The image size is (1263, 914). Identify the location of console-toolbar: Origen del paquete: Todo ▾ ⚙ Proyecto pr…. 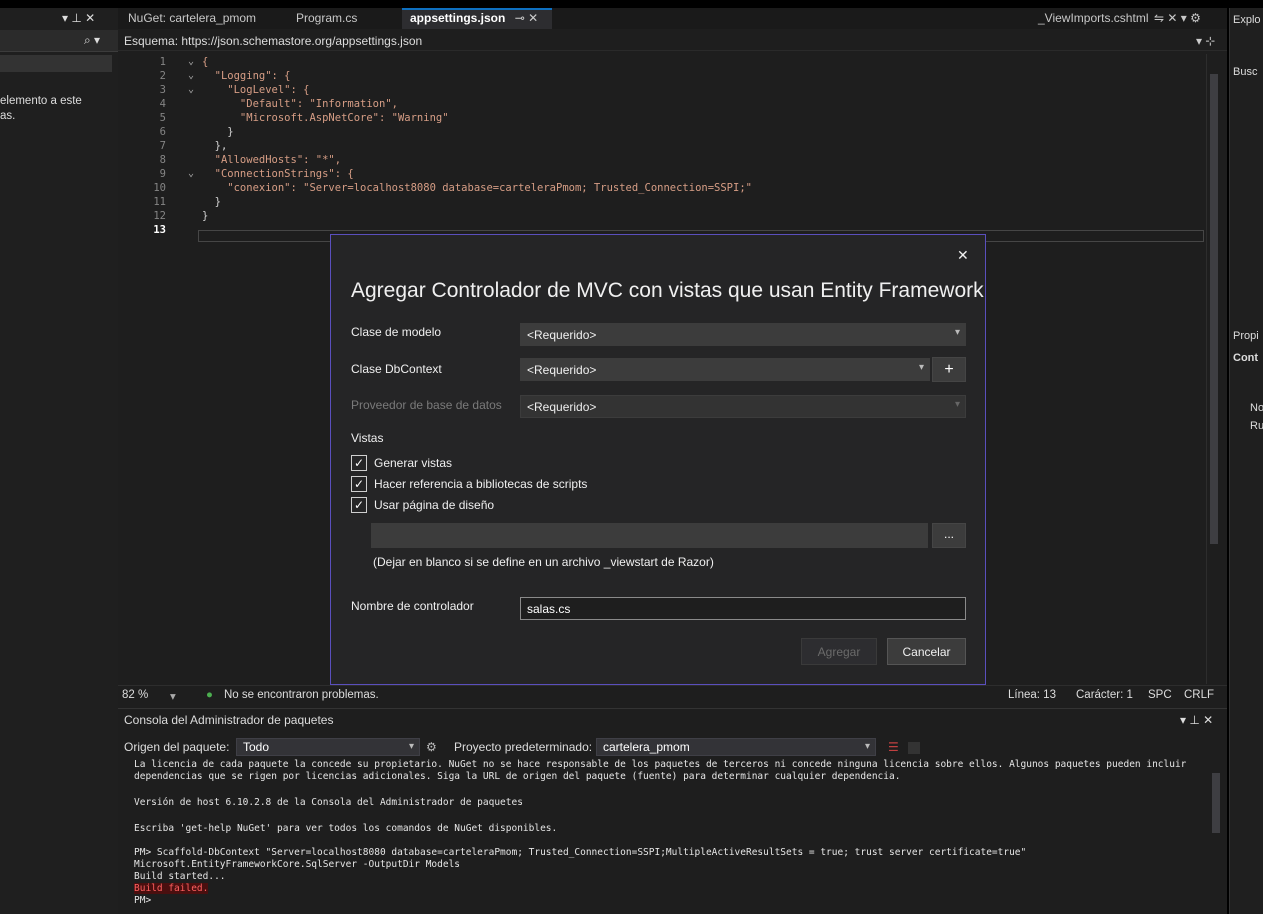
(672, 747).